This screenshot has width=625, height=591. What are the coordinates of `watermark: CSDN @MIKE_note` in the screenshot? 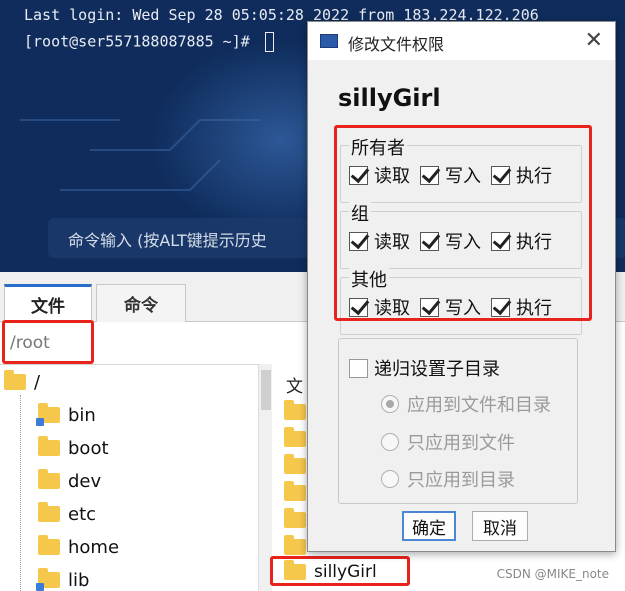 It's located at (552, 574).